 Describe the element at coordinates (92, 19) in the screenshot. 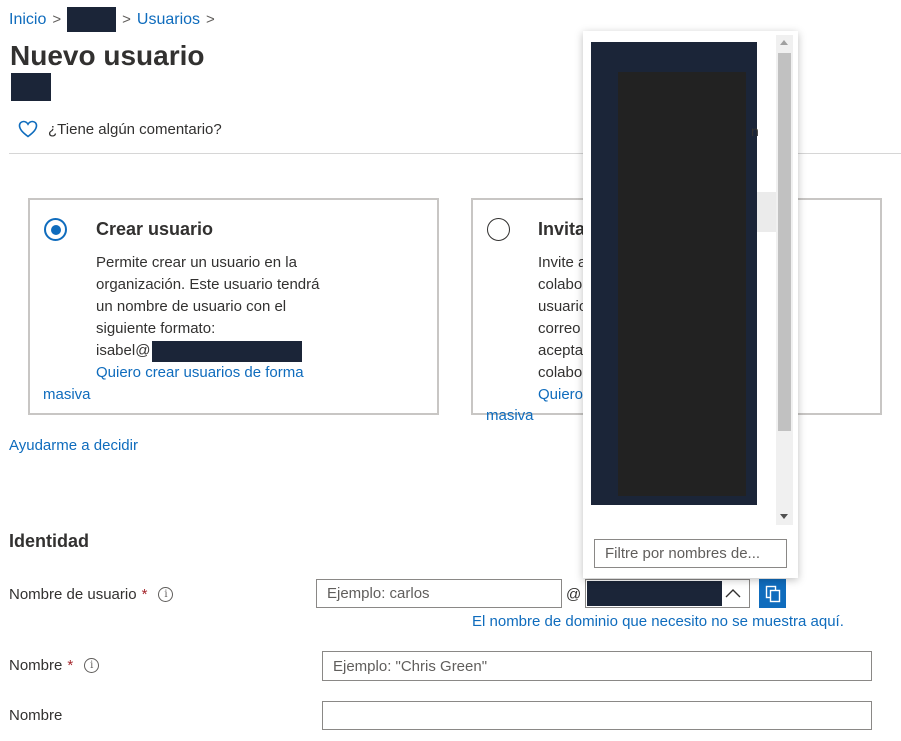

I see `breadcrumb-tenant-redacted` at that location.